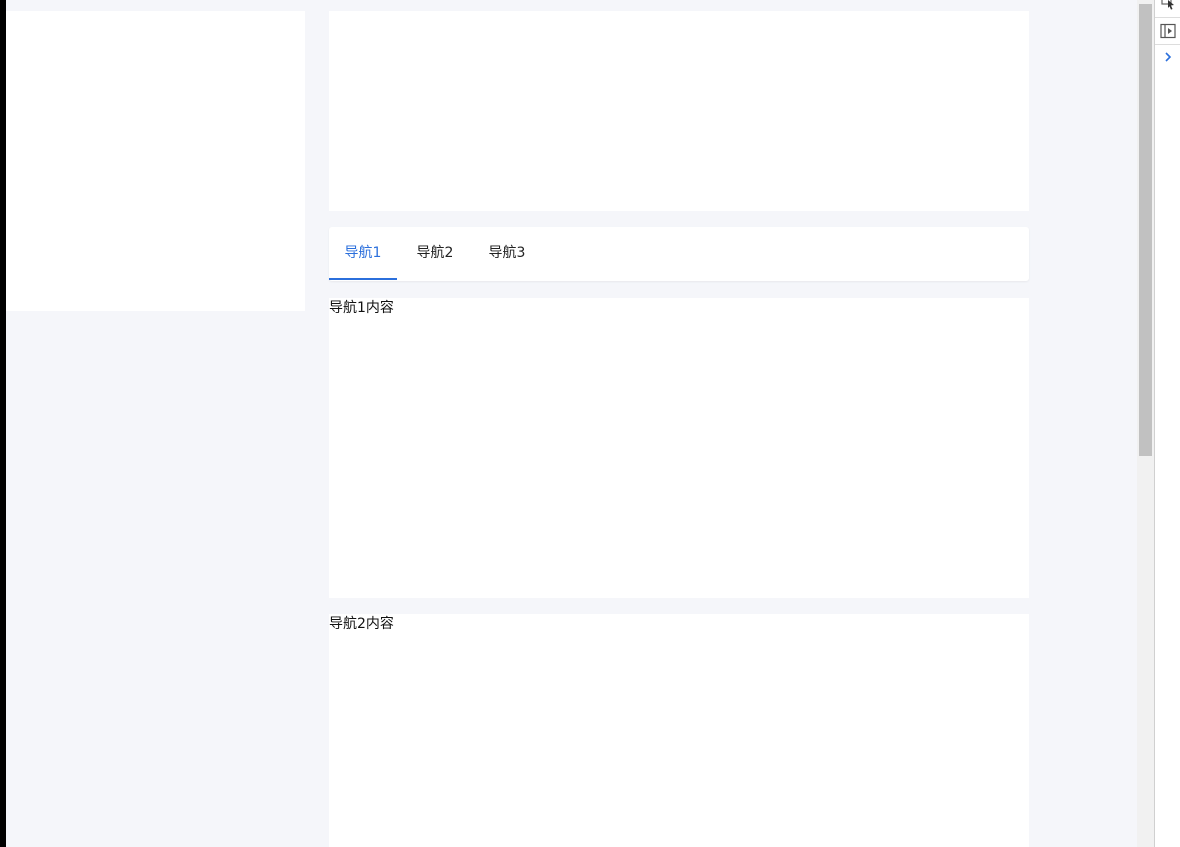 Image resolution: width=1180 pixels, height=847 pixels. What do you see at coordinates (363, 254) in the screenshot?
I see `tab-nav-1: 导航1` at bounding box center [363, 254].